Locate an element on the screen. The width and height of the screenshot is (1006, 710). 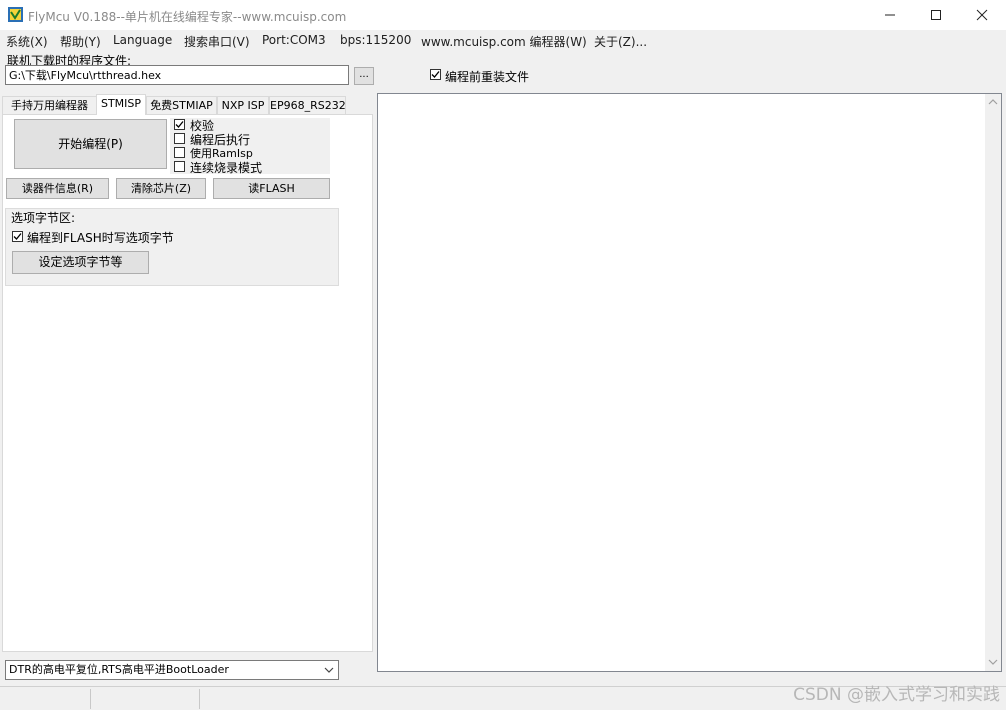
run-after-program-checkbox is located at coordinates (179, 138).